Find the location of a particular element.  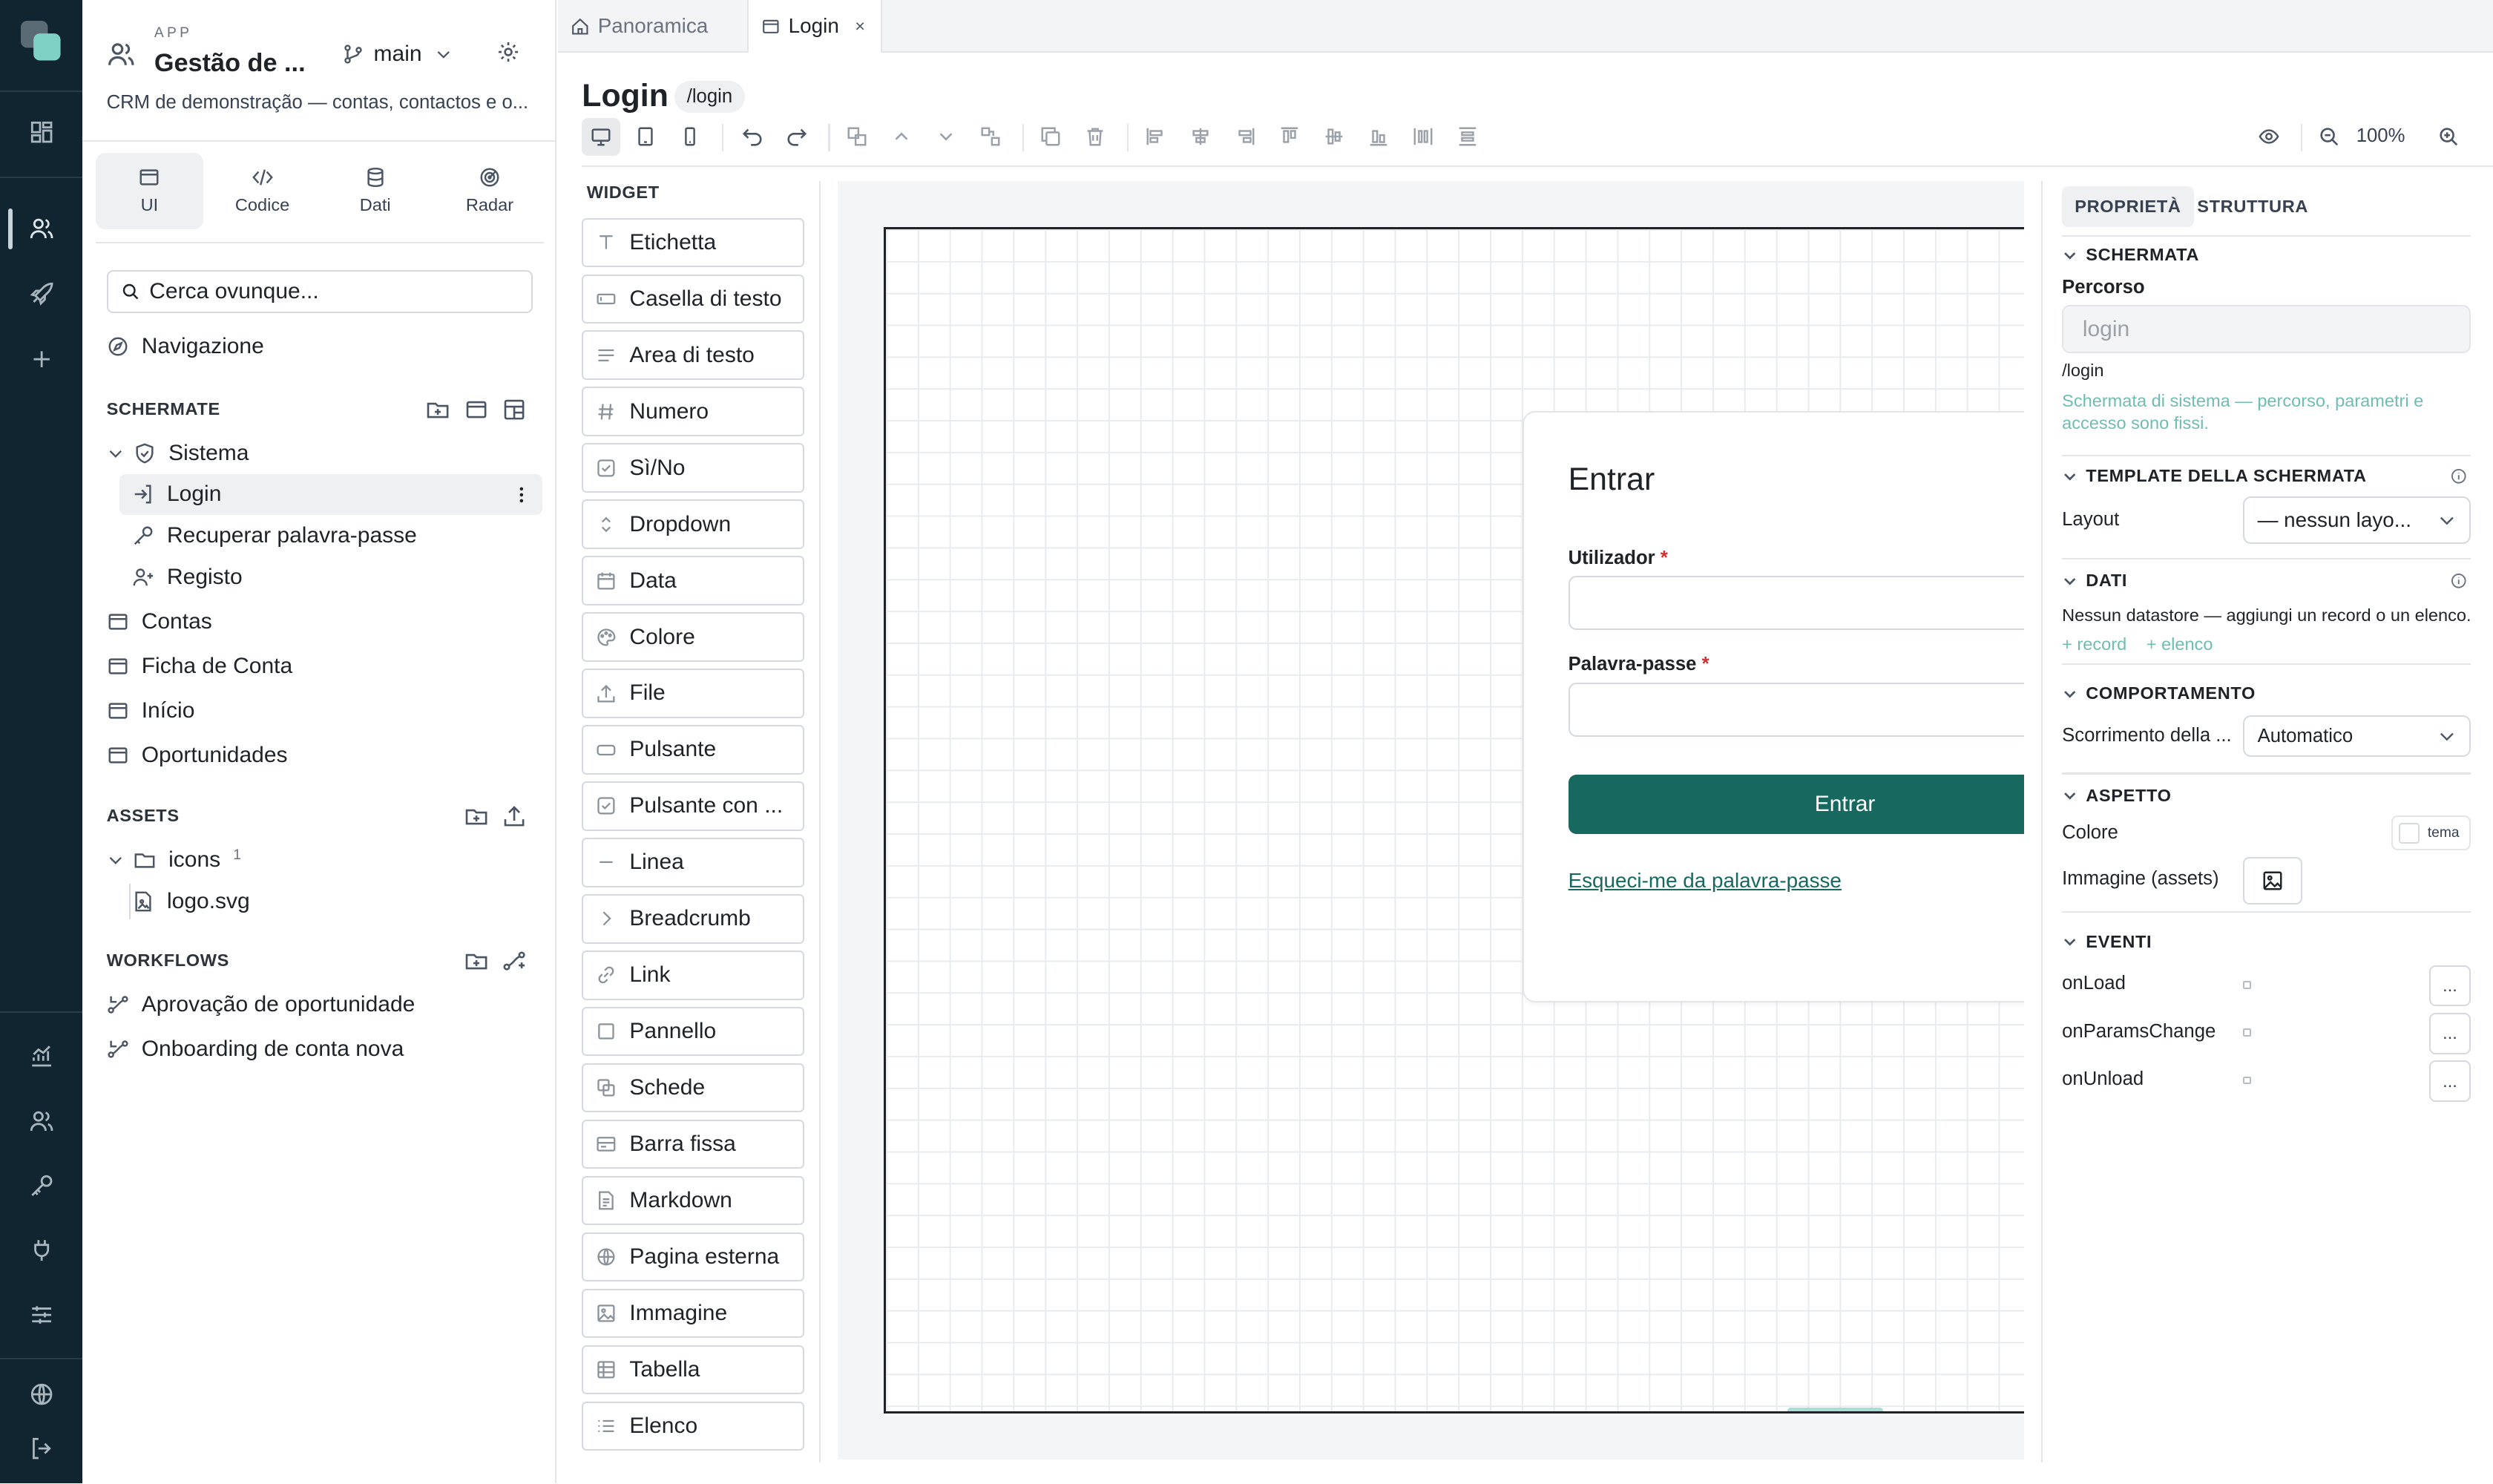

upload-icon is located at coordinates (514, 816).